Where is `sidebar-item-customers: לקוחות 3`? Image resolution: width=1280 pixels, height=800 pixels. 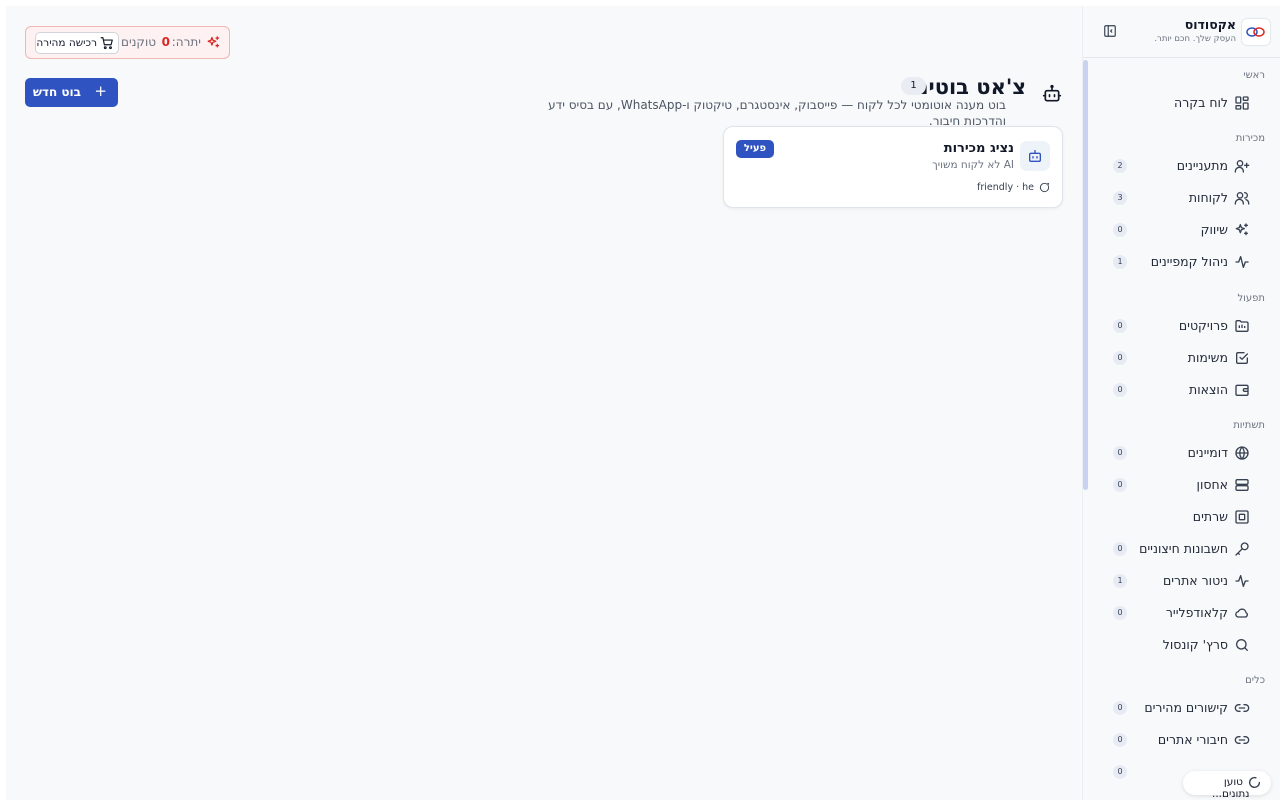
sidebar-item-customers: לקוחות 3 is located at coordinates (1183, 198).